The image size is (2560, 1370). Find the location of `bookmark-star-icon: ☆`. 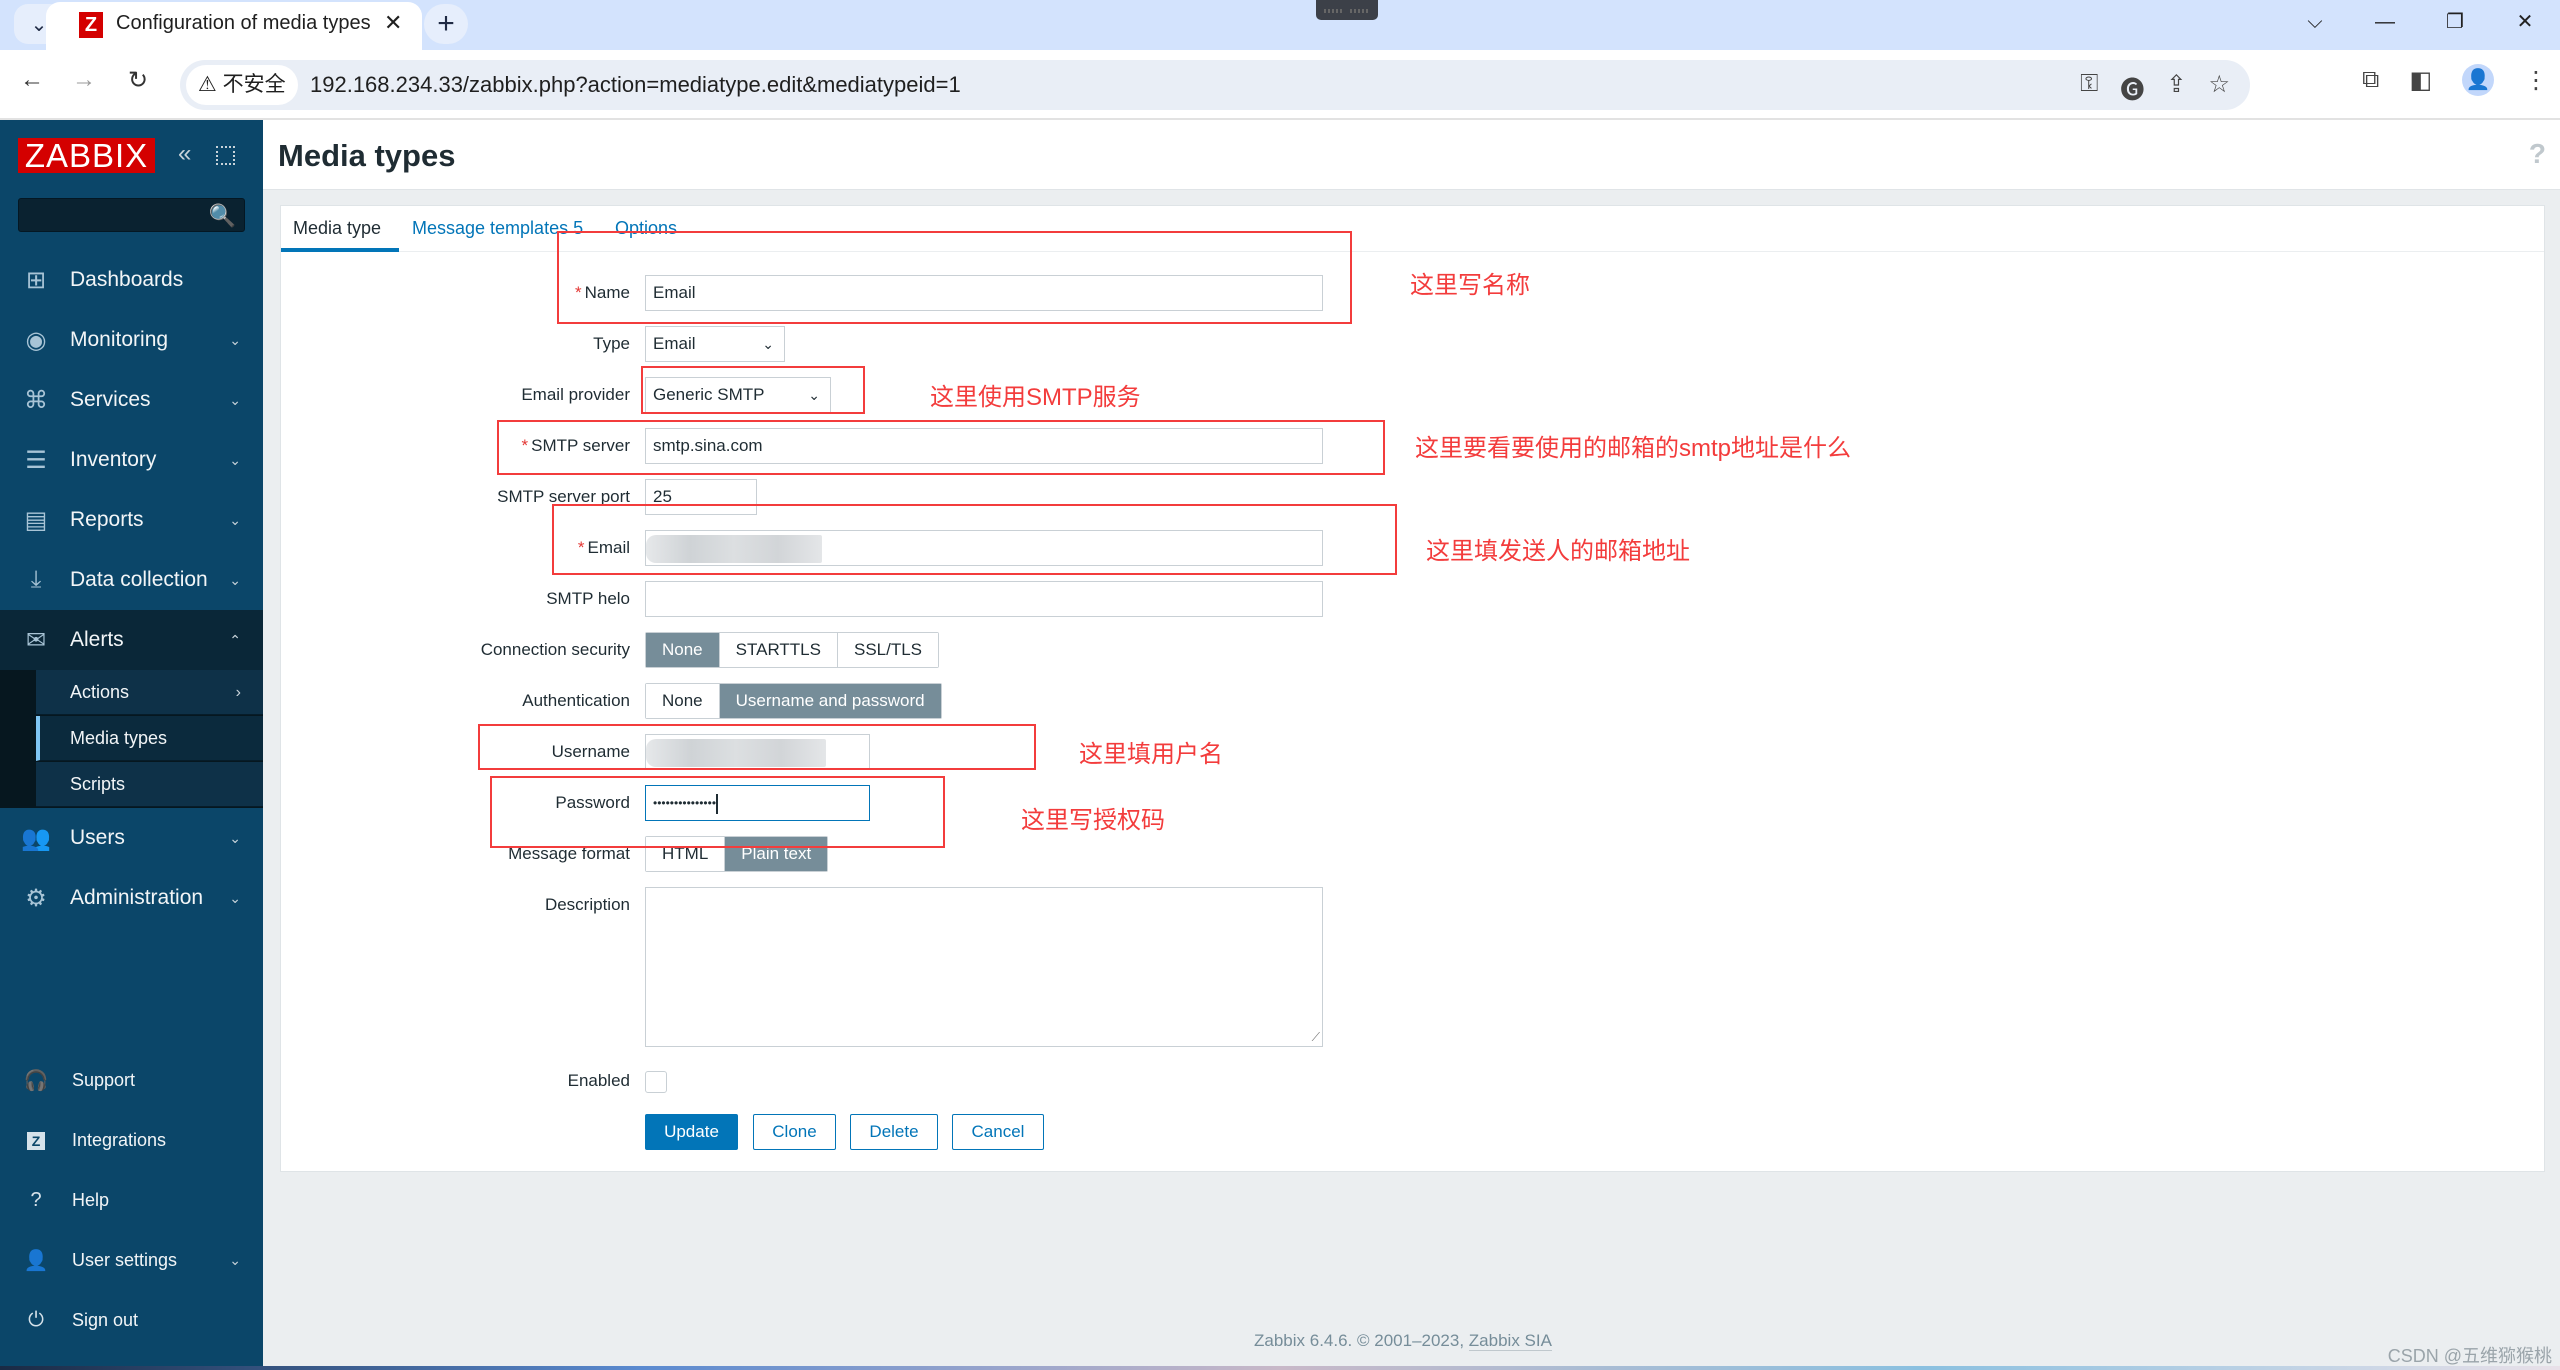

bookmark-star-icon: ☆ is located at coordinates (2219, 87).